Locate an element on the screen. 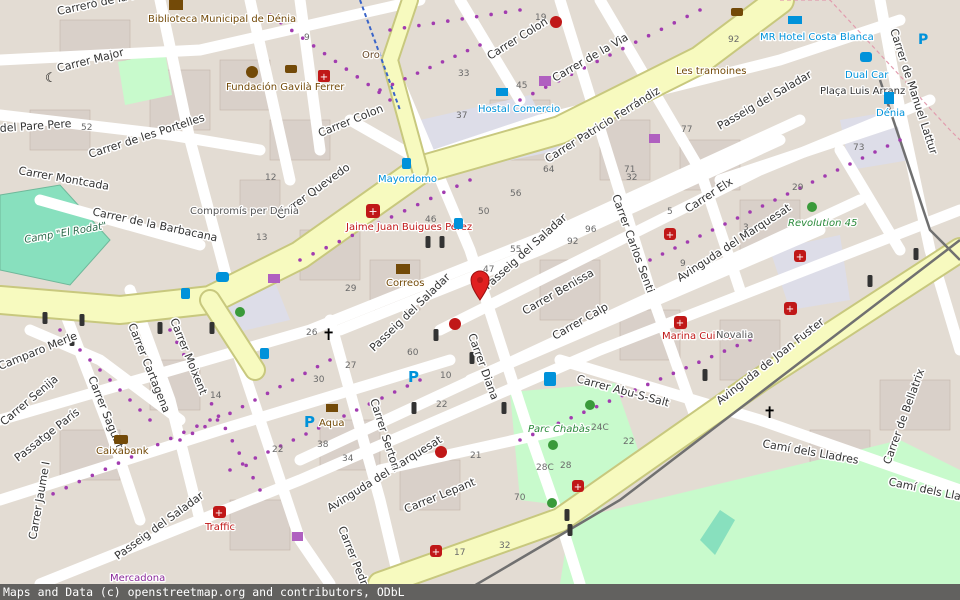 The image size is (960, 600). poi-label-parc: Parc Chabàs is located at coordinates (559, 429).